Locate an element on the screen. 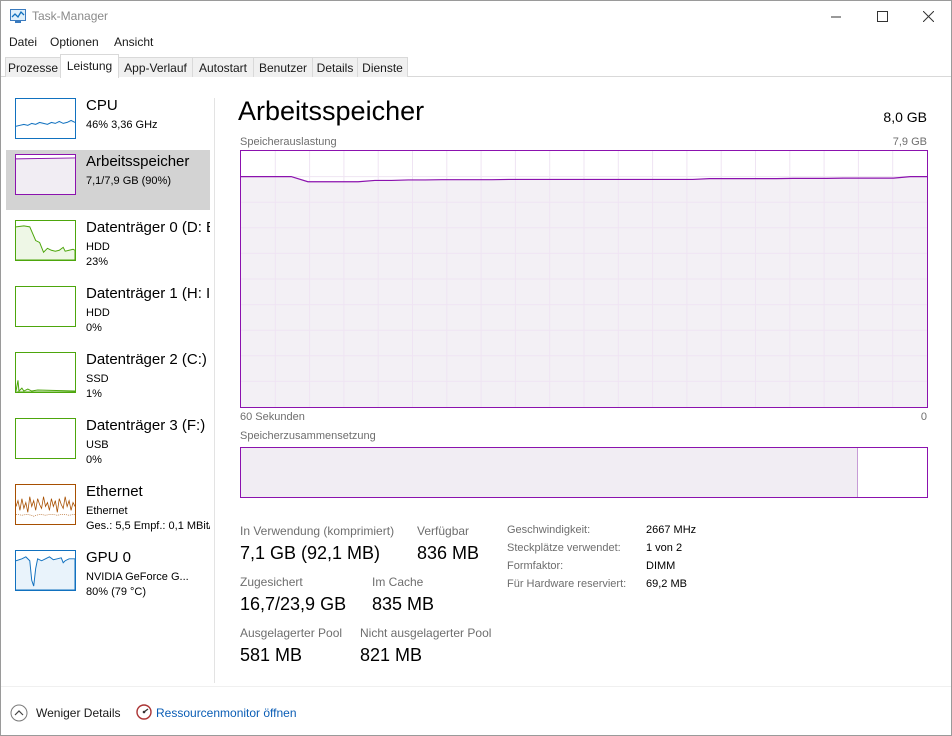 The image size is (952, 736). disk-1-thumbnail-graph is located at coordinates (45, 306).